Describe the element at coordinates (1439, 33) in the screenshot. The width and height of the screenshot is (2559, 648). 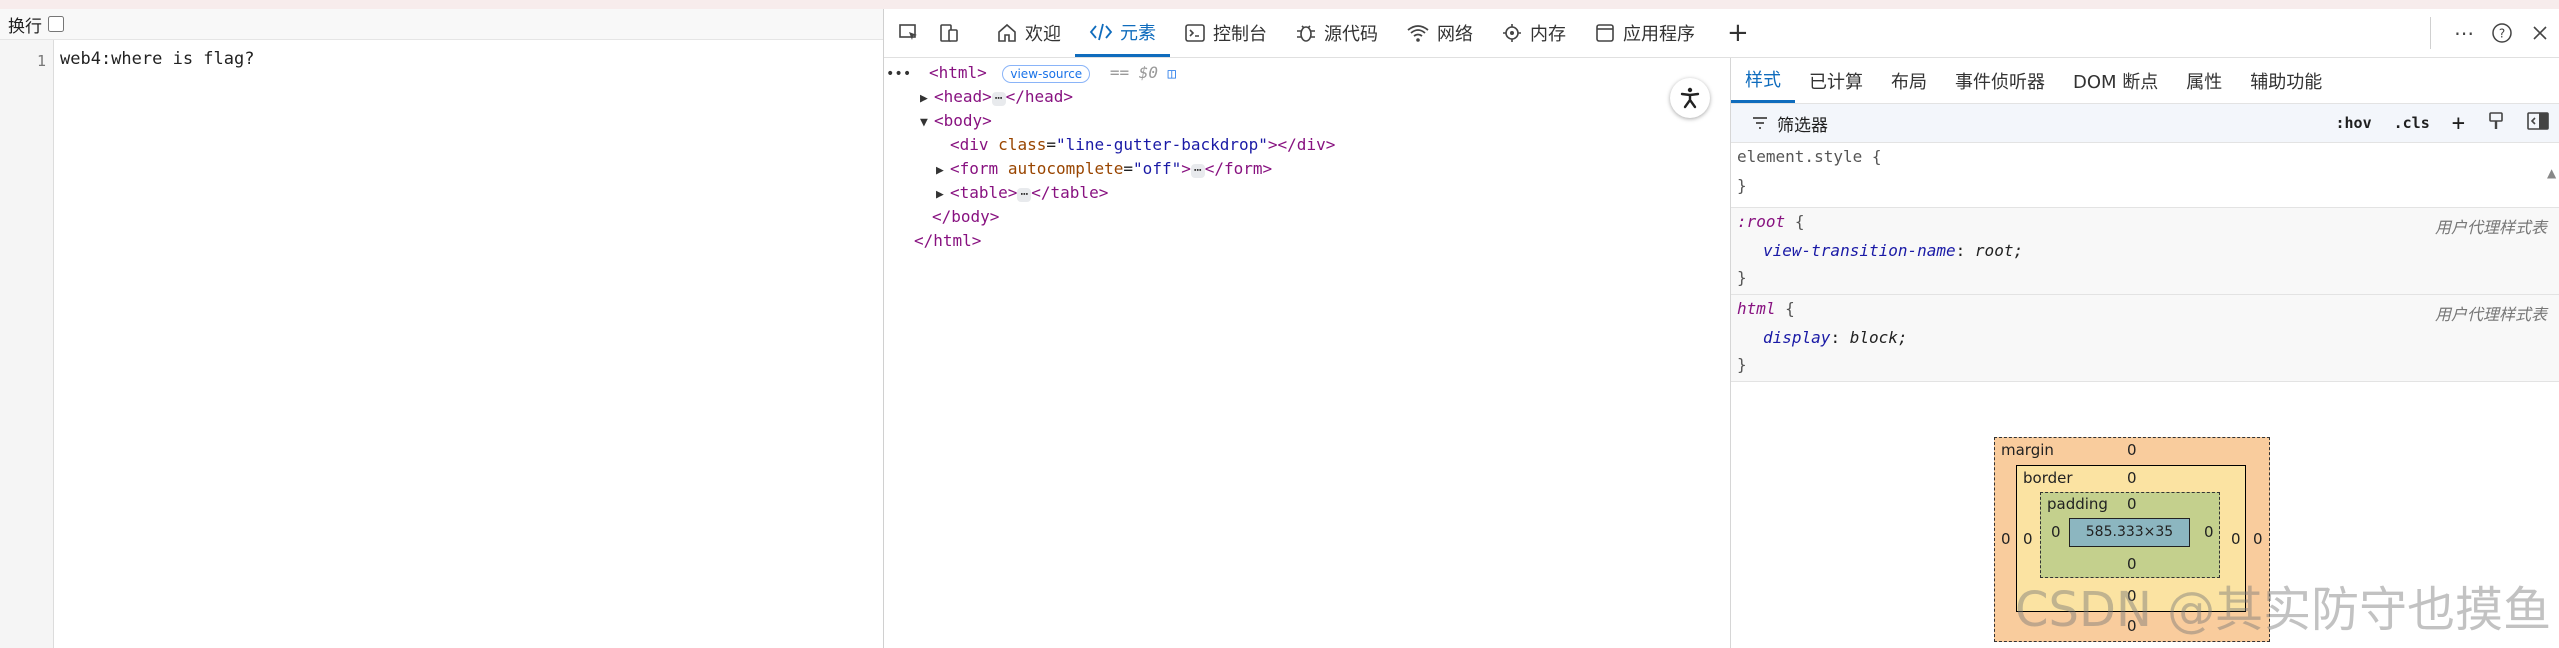
I see `tab-network: 网络` at that location.